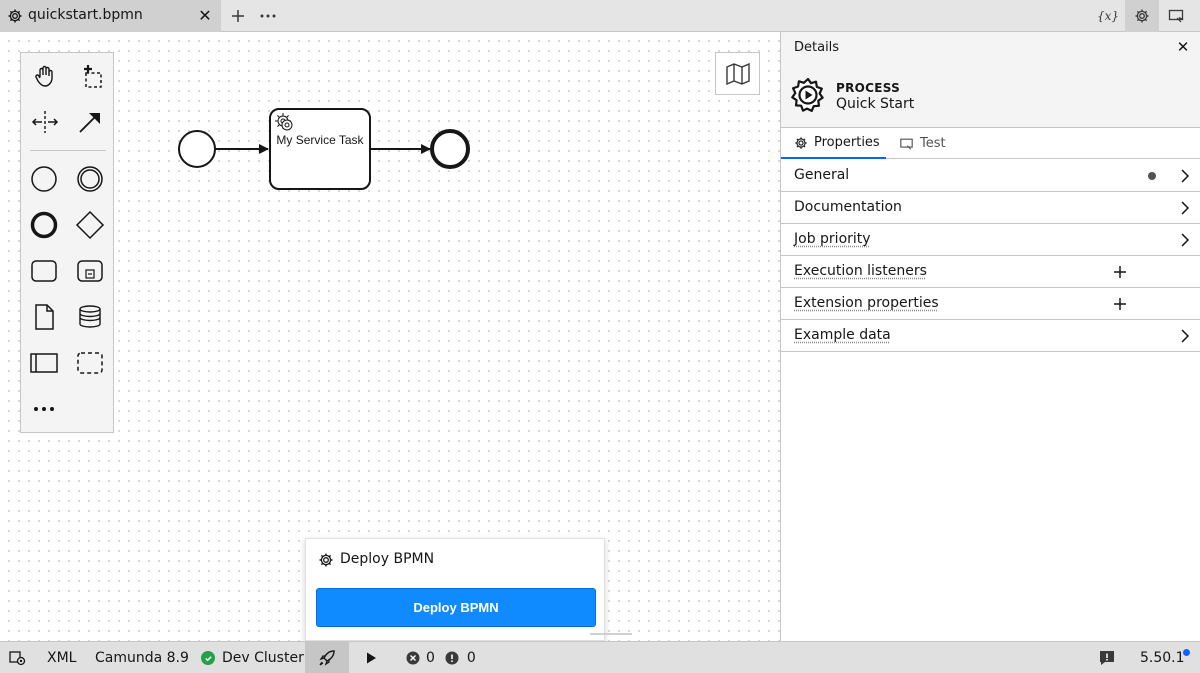 The width and height of the screenshot is (1200, 673). What do you see at coordinates (413, 658) in the screenshot?
I see `error-icon` at bounding box center [413, 658].